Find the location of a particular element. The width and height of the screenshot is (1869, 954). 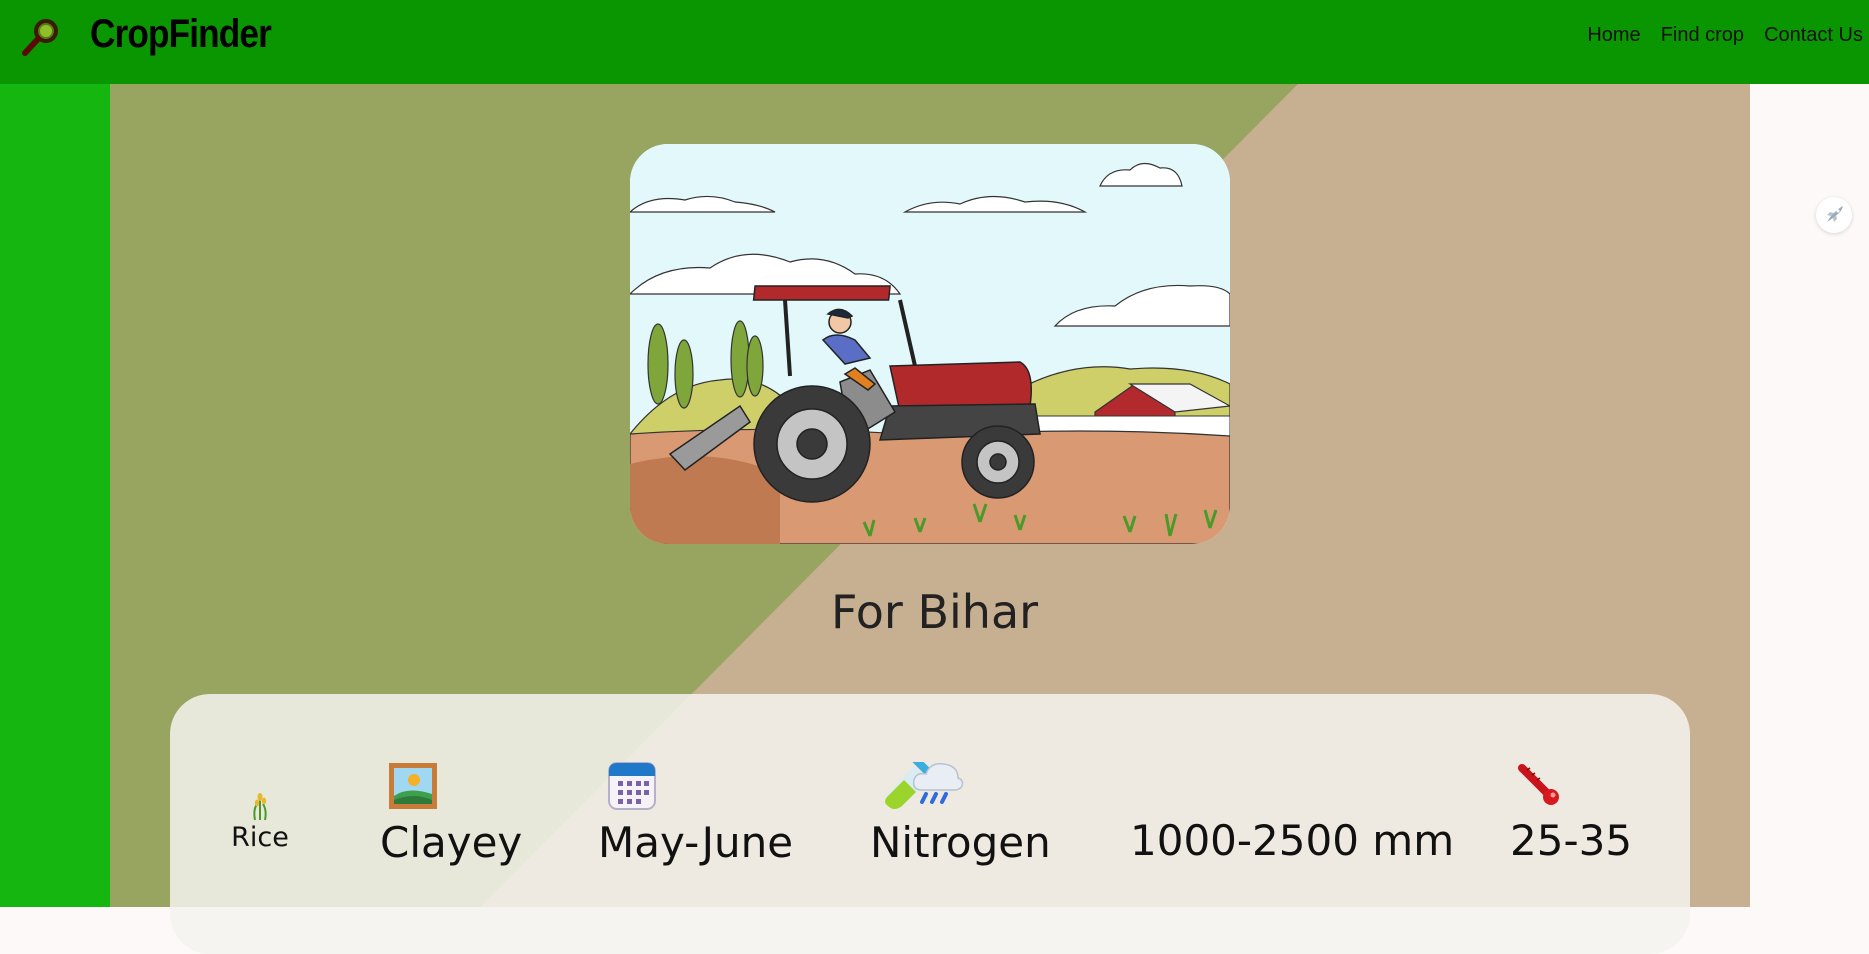

info-crop: Rice is located at coordinates (260, 822).